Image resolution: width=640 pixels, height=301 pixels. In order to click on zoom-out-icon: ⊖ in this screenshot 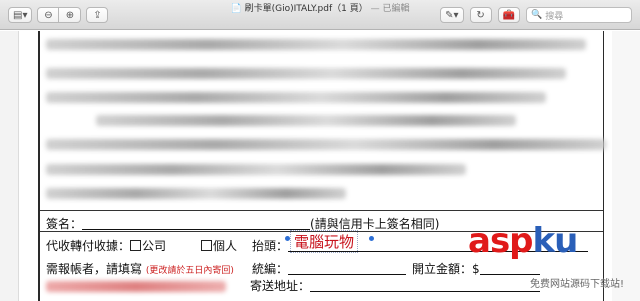, I will do `click(48, 15)`.